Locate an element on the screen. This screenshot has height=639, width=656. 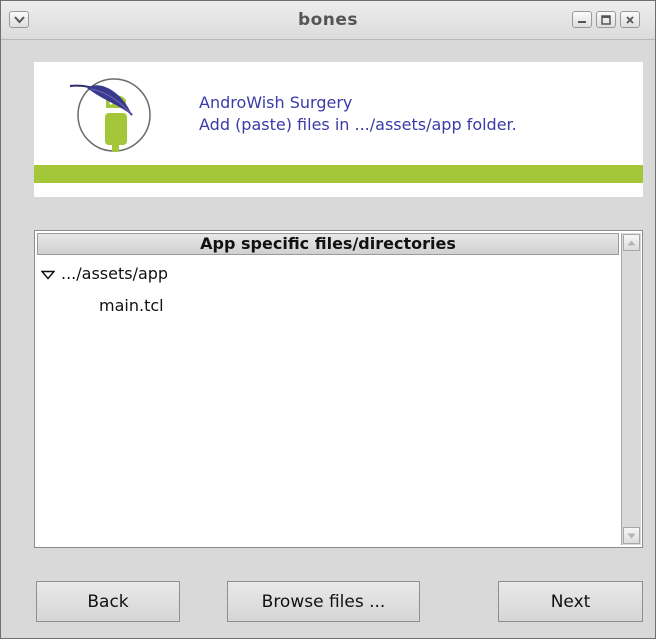
back-button: Back is located at coordinates (108, 601).